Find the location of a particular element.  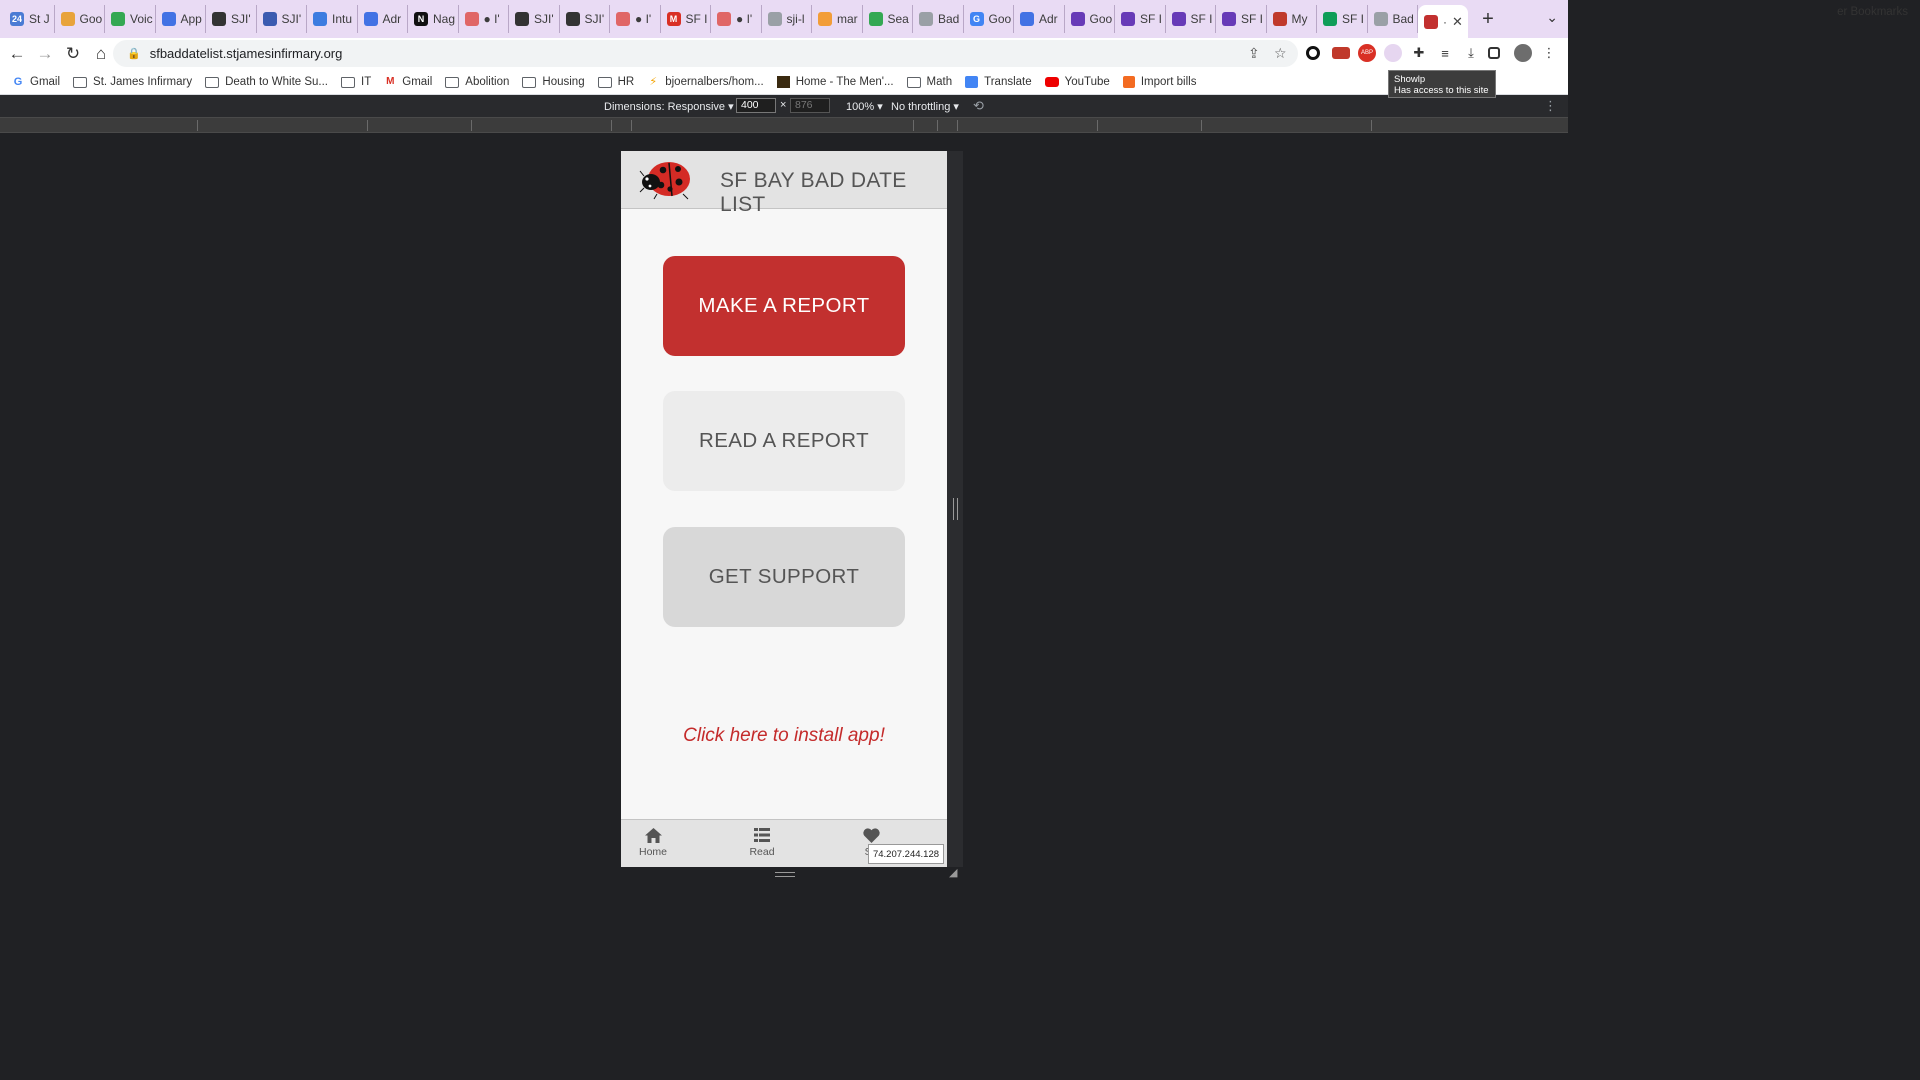

resize-handle-right is located at coordinates (955, 509).